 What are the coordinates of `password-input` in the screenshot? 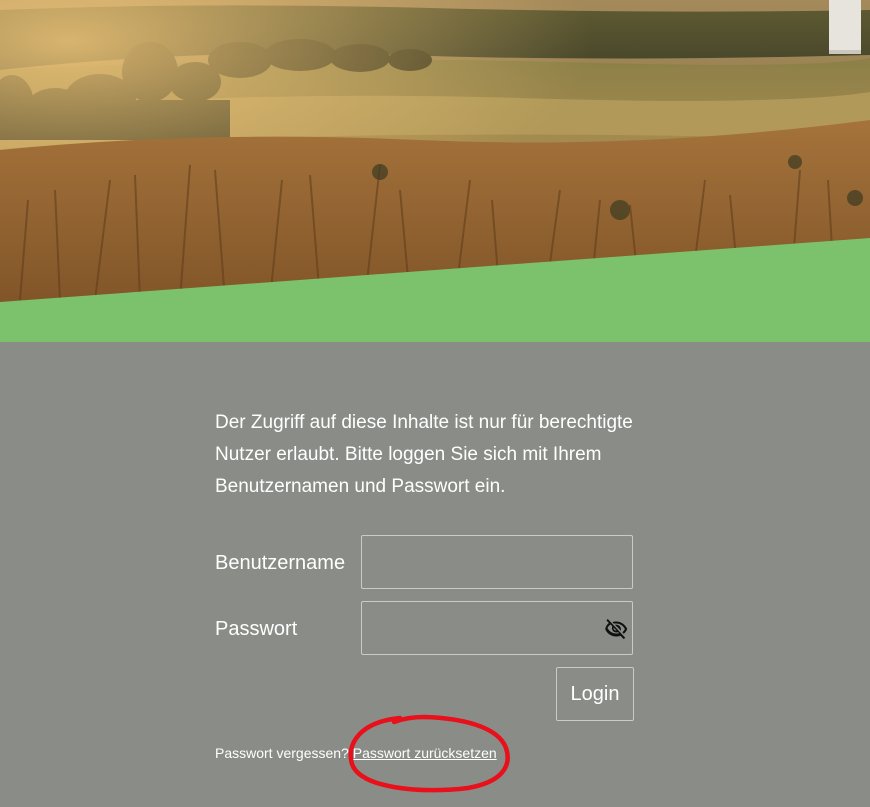 It's located at (497, 628).